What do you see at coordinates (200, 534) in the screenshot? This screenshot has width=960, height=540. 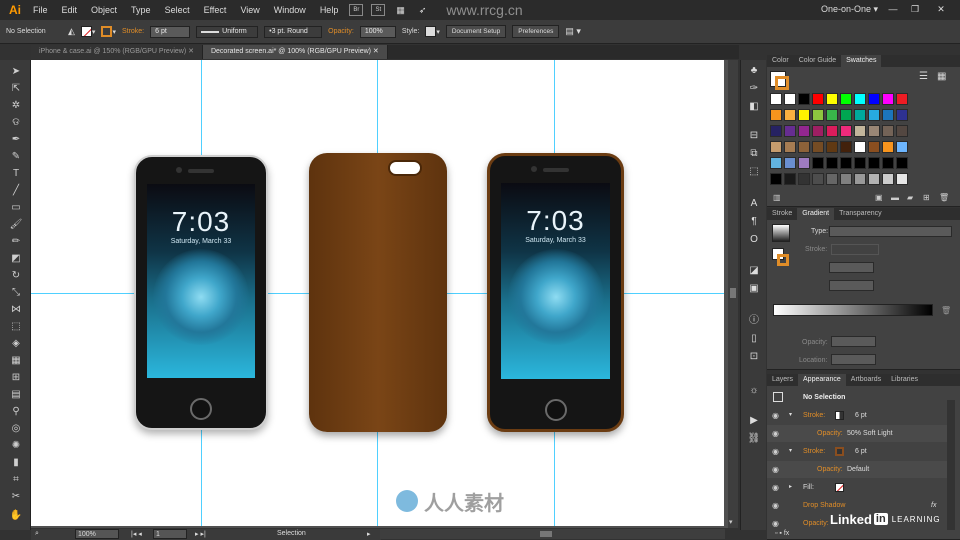 I see `next-artboard-arrows-icon: ▸ ▸|` at bounding box center [200, 534].